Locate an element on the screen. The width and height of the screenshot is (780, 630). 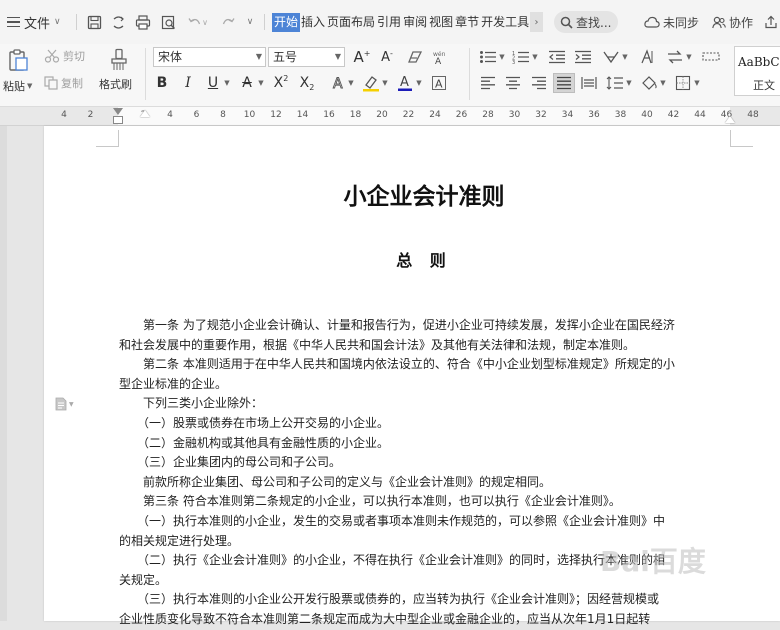
print-preview-icon is located at coordinates (168, 22).